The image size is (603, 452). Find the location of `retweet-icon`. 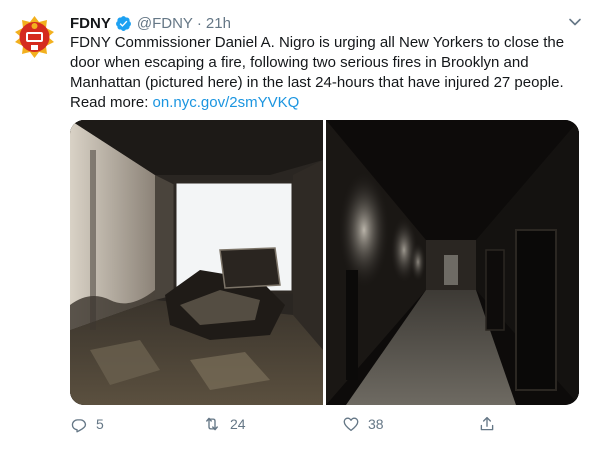

retweet-icon is located at coordinates (212, 424).